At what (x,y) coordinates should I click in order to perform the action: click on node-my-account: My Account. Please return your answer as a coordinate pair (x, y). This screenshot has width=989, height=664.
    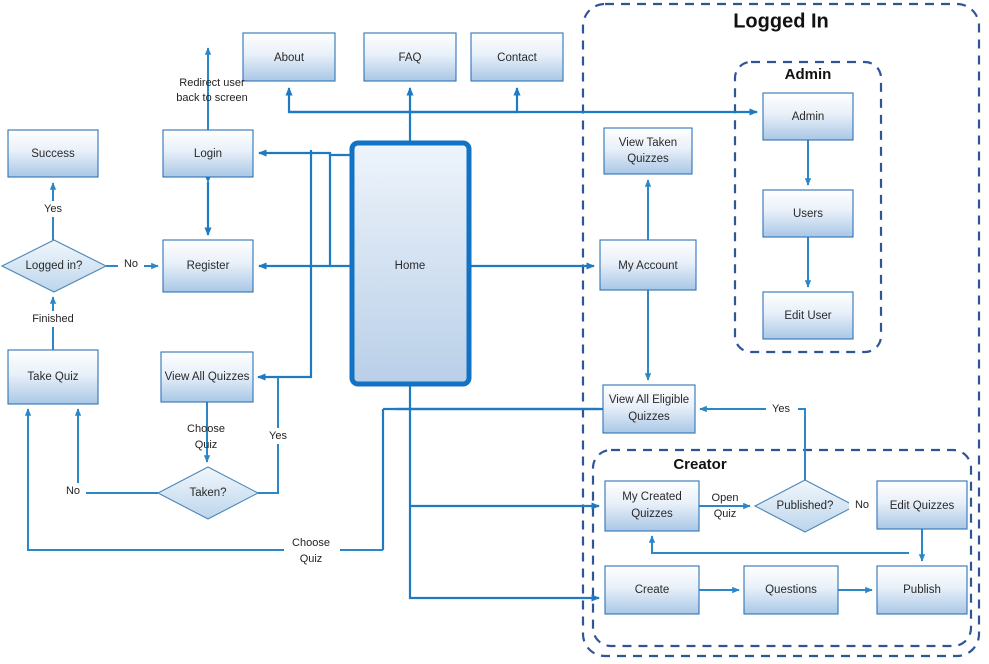
    Looking at the image, I should click on (648, 265).